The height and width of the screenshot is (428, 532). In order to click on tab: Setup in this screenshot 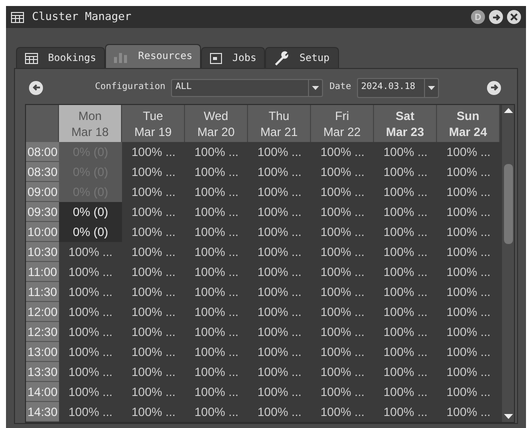, I will do `click(302, 57)`.